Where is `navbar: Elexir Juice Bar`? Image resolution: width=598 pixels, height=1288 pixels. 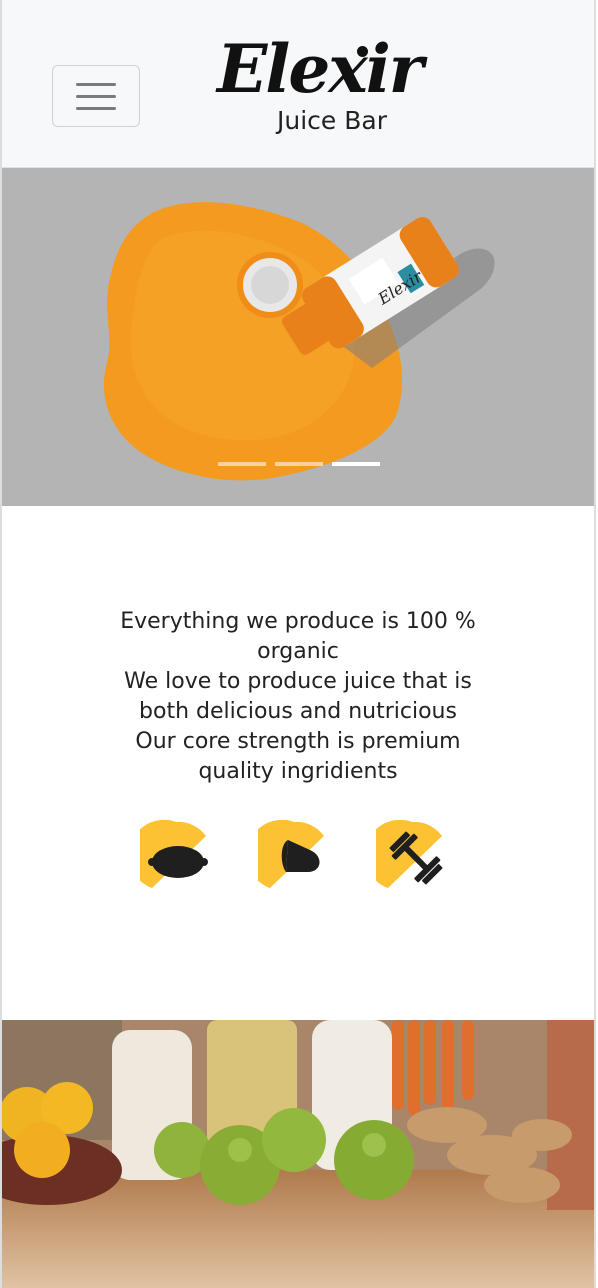 navbar: Elexir Juice Bar is located at coordinates (298, 84).